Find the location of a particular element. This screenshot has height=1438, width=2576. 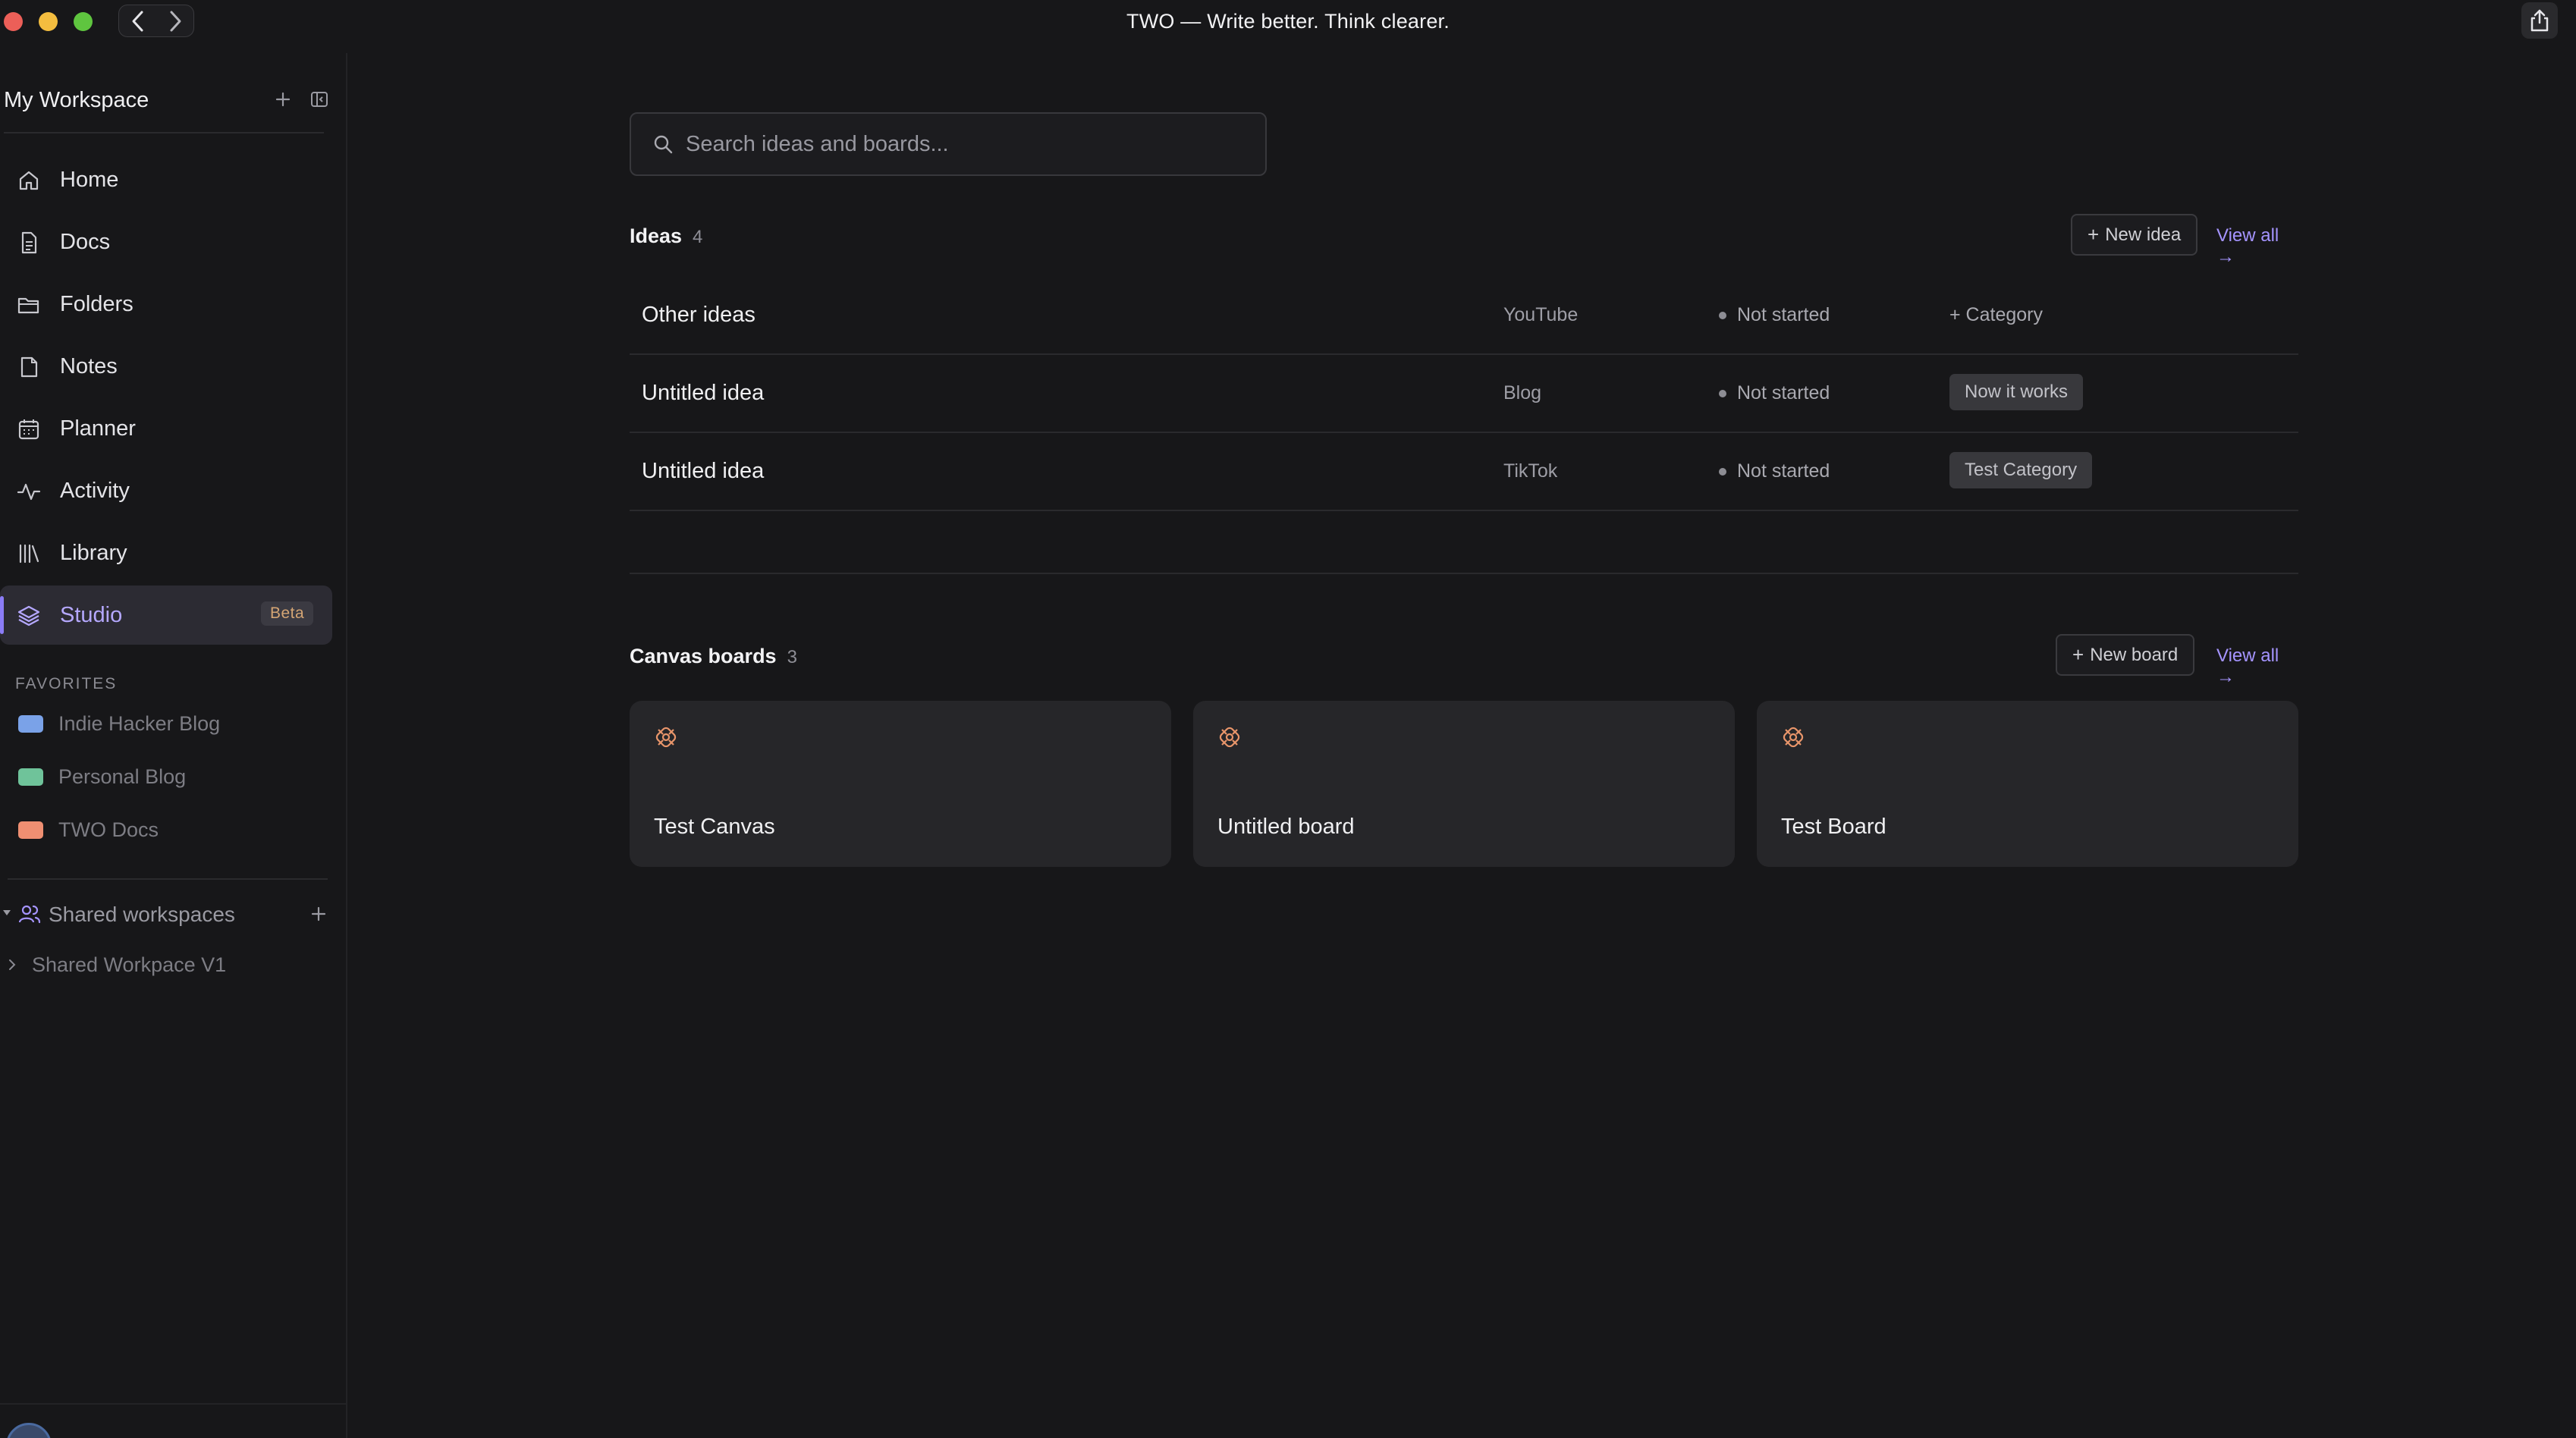

shared-workspaces-header: Shared workspaces is located at coordinates (167, 914).